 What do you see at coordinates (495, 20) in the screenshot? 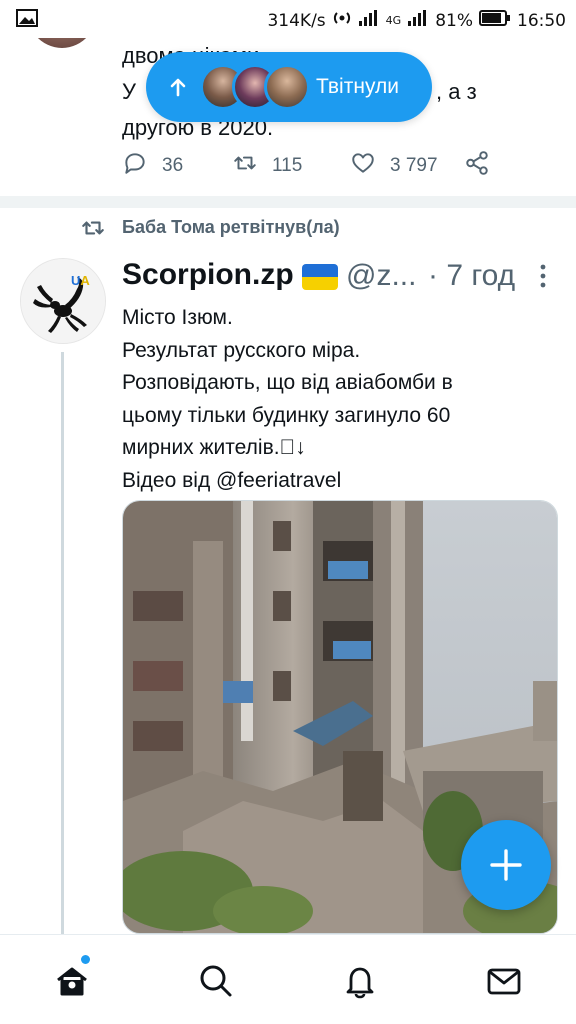
I see `battery-icon` at bounding box center [495, 20].